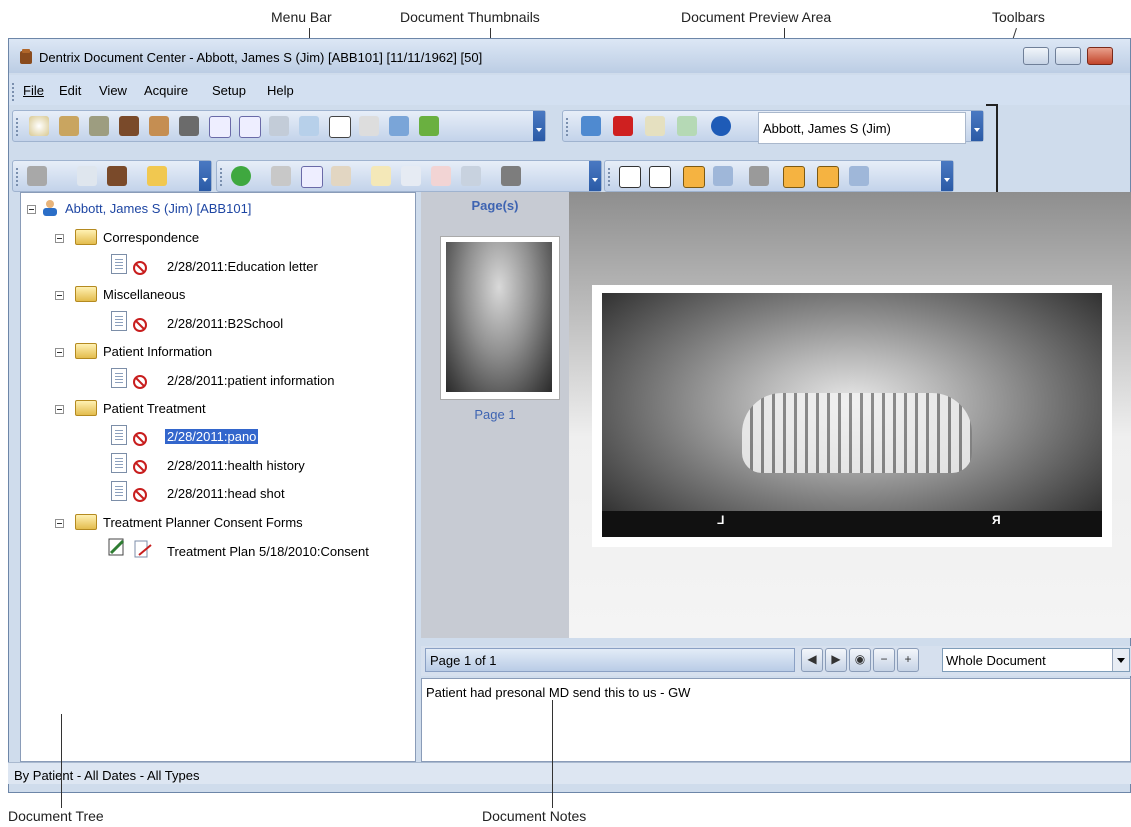 The width and height of the screenshot is (1131, 827). What do you see at coordinates (281, 176) in the screenshot?
I see `print-icon` at bounding box center [281, 176].